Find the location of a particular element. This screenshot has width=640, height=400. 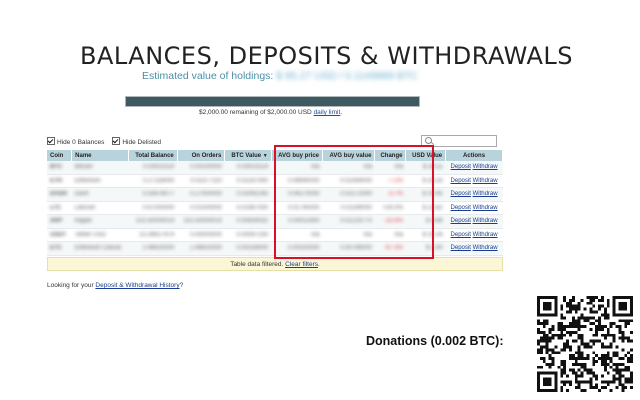

cell-usd-value-value: $ 2.40 is located at coordinates (434, 248).